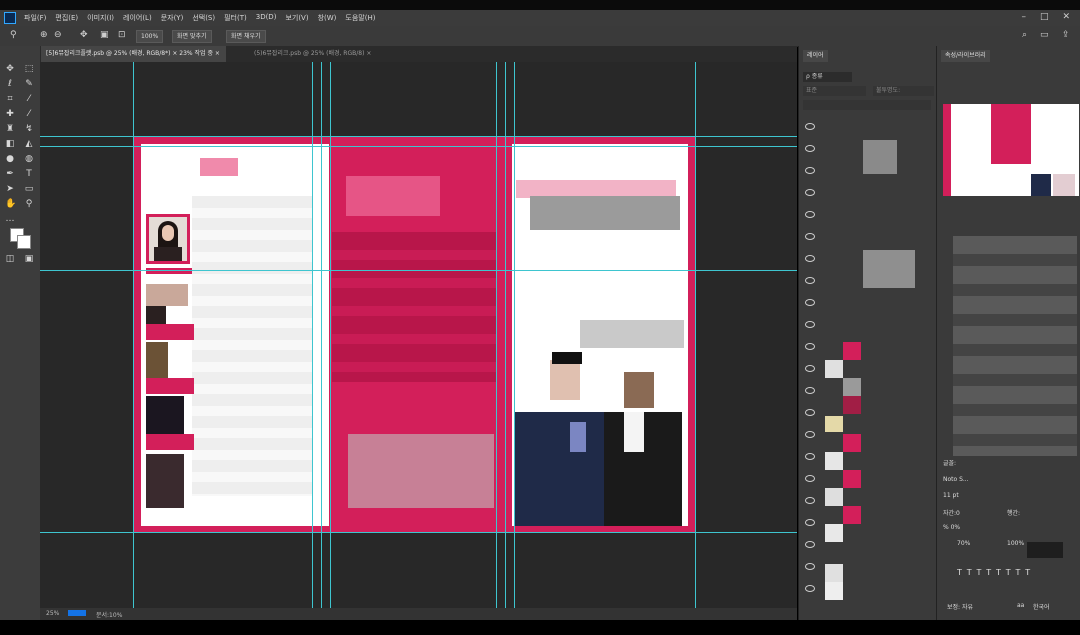 This screenshot has height=635, width=1080. I want to click on tracking-field: 자간:0, so click(951, 512).